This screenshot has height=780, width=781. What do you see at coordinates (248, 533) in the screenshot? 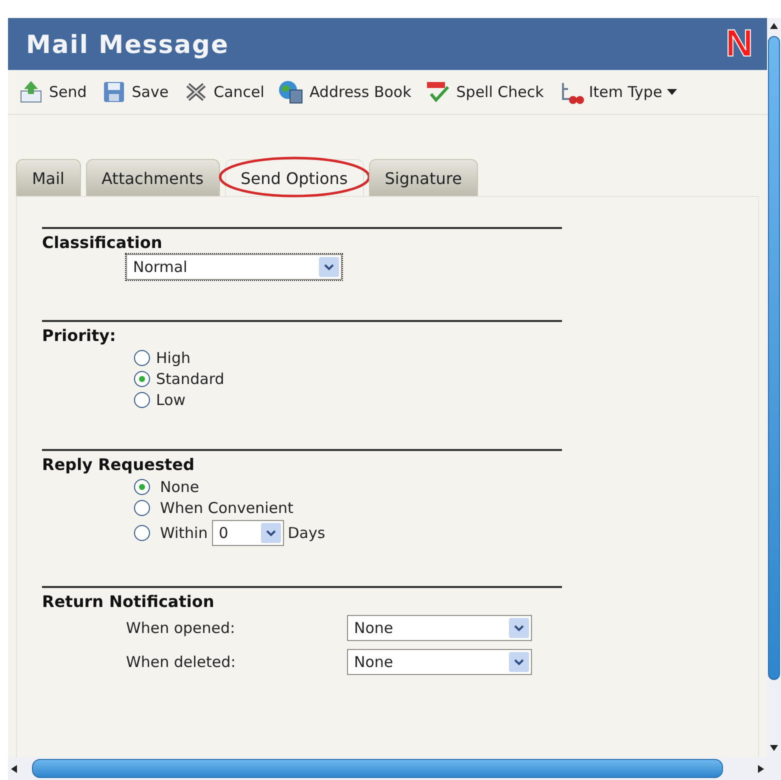
I see `days-select: 0` at bounding box center [248, 533].